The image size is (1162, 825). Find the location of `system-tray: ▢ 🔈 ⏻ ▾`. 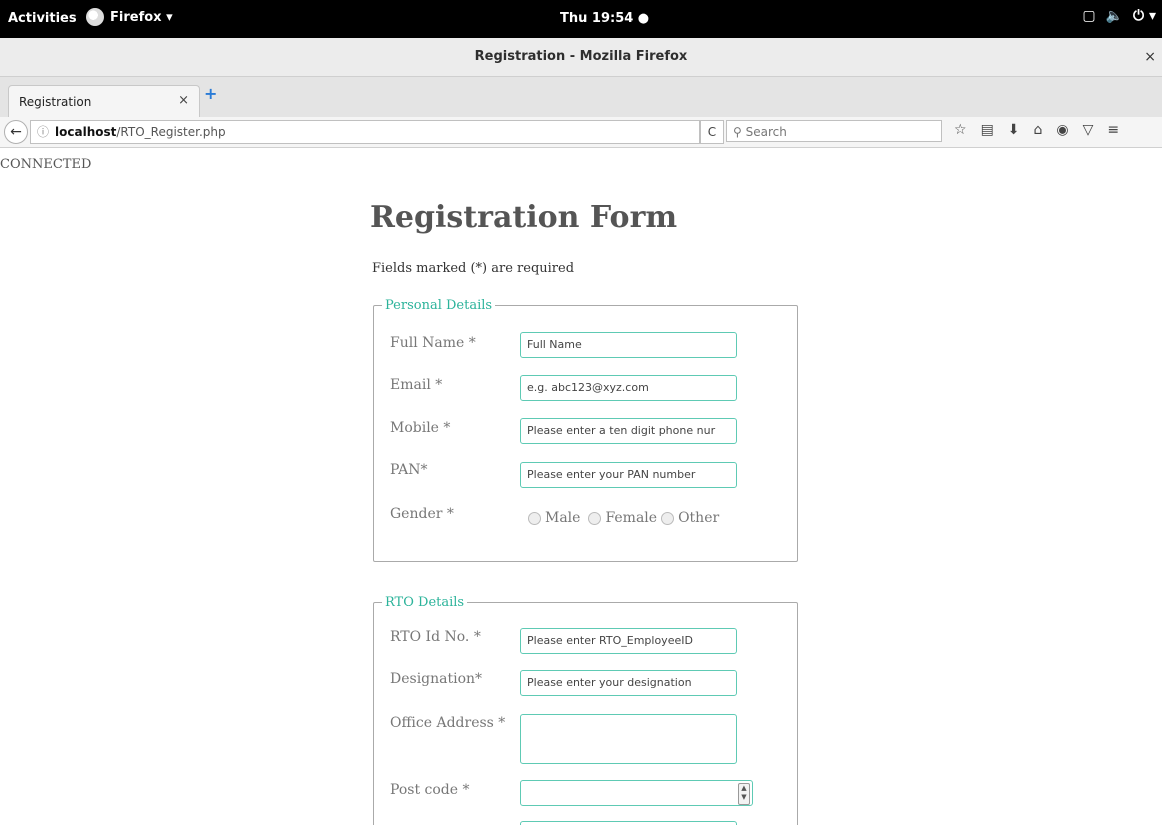

system-tray: ▢ 🔈 ⏻ ▾ is located at coordinates (1119, 16).